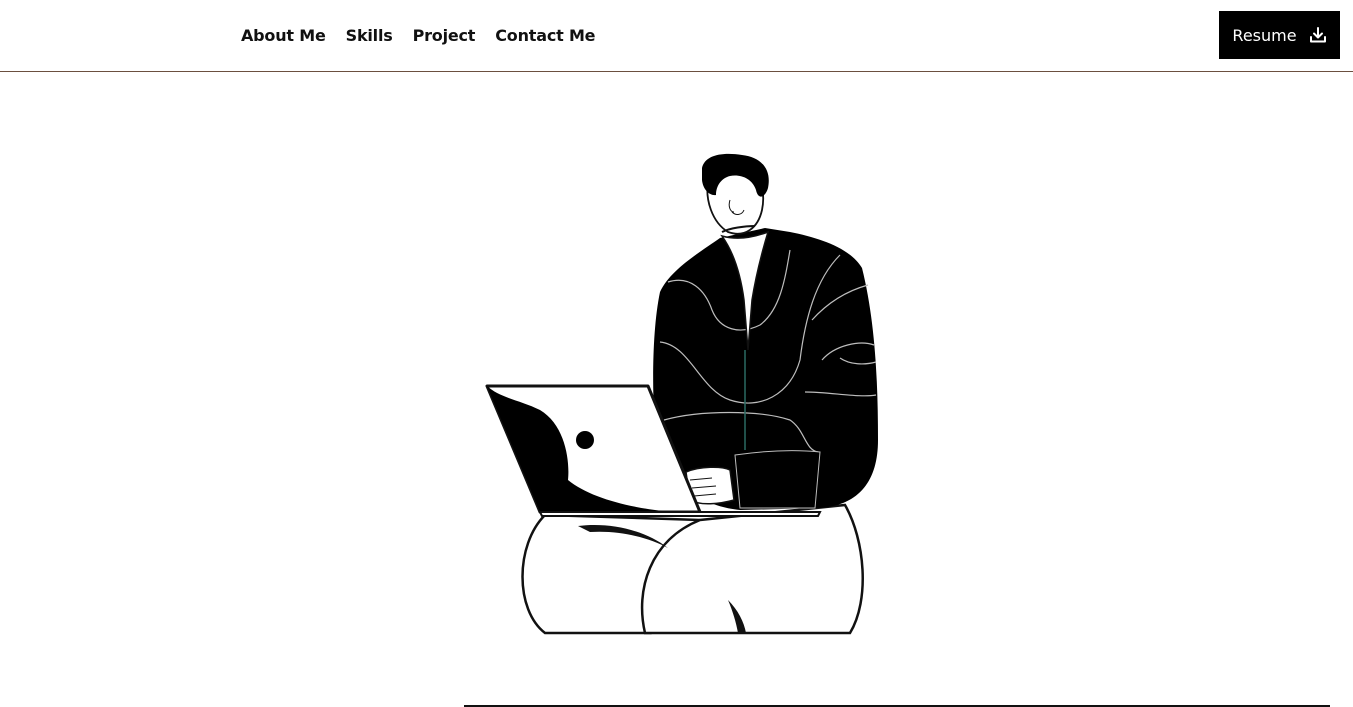 The image size is (1353, 707). I want to click on download-icon, so click(1318, 35).